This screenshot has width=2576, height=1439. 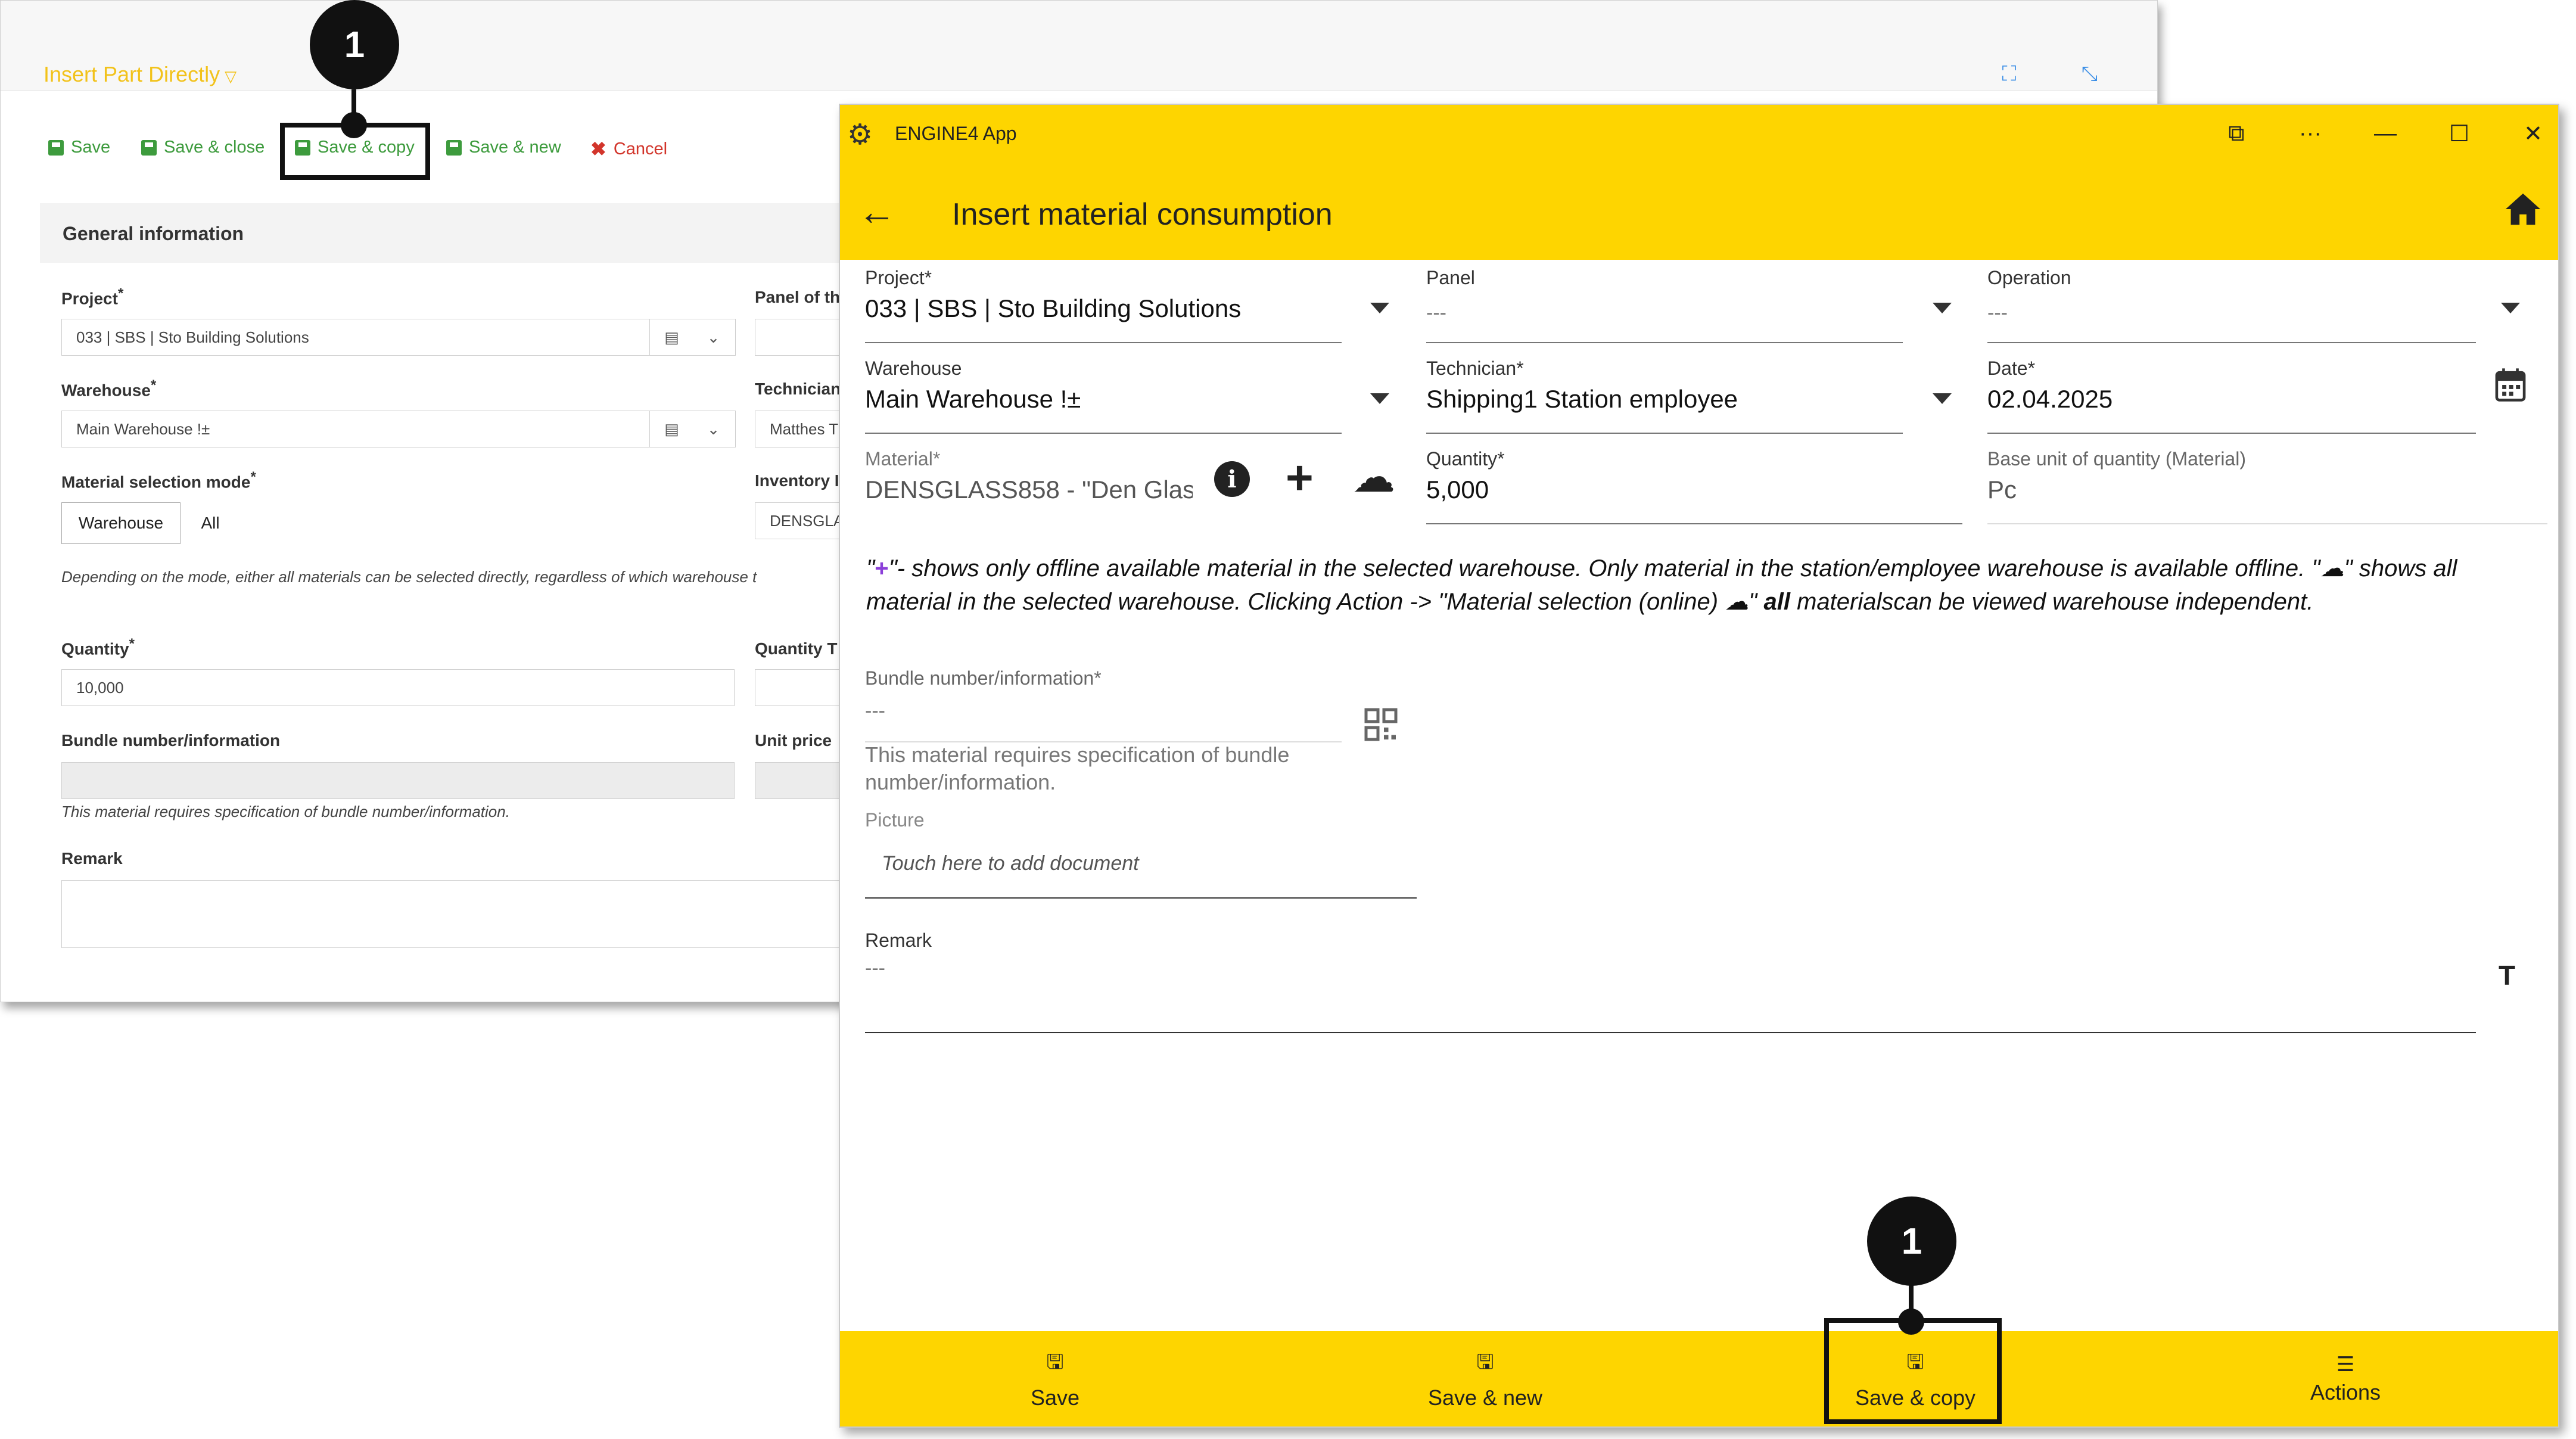 What do you see at coordinates (171, 740) in the screenshot?
I see `bundle-label: Bundle number/information` at bounding box center [171, 740].